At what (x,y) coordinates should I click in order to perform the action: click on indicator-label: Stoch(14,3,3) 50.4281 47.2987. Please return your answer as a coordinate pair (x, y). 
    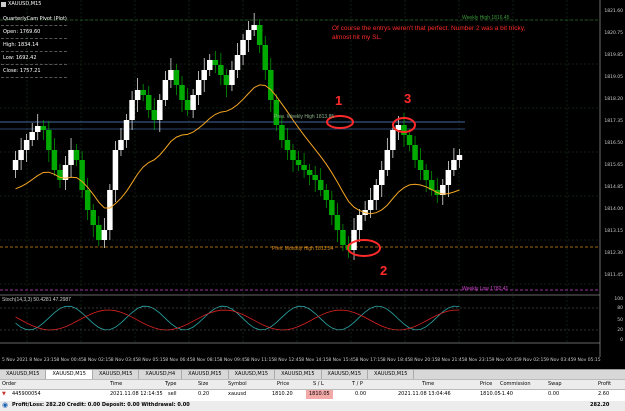
    Looking at the image, I should click on (36, 300).